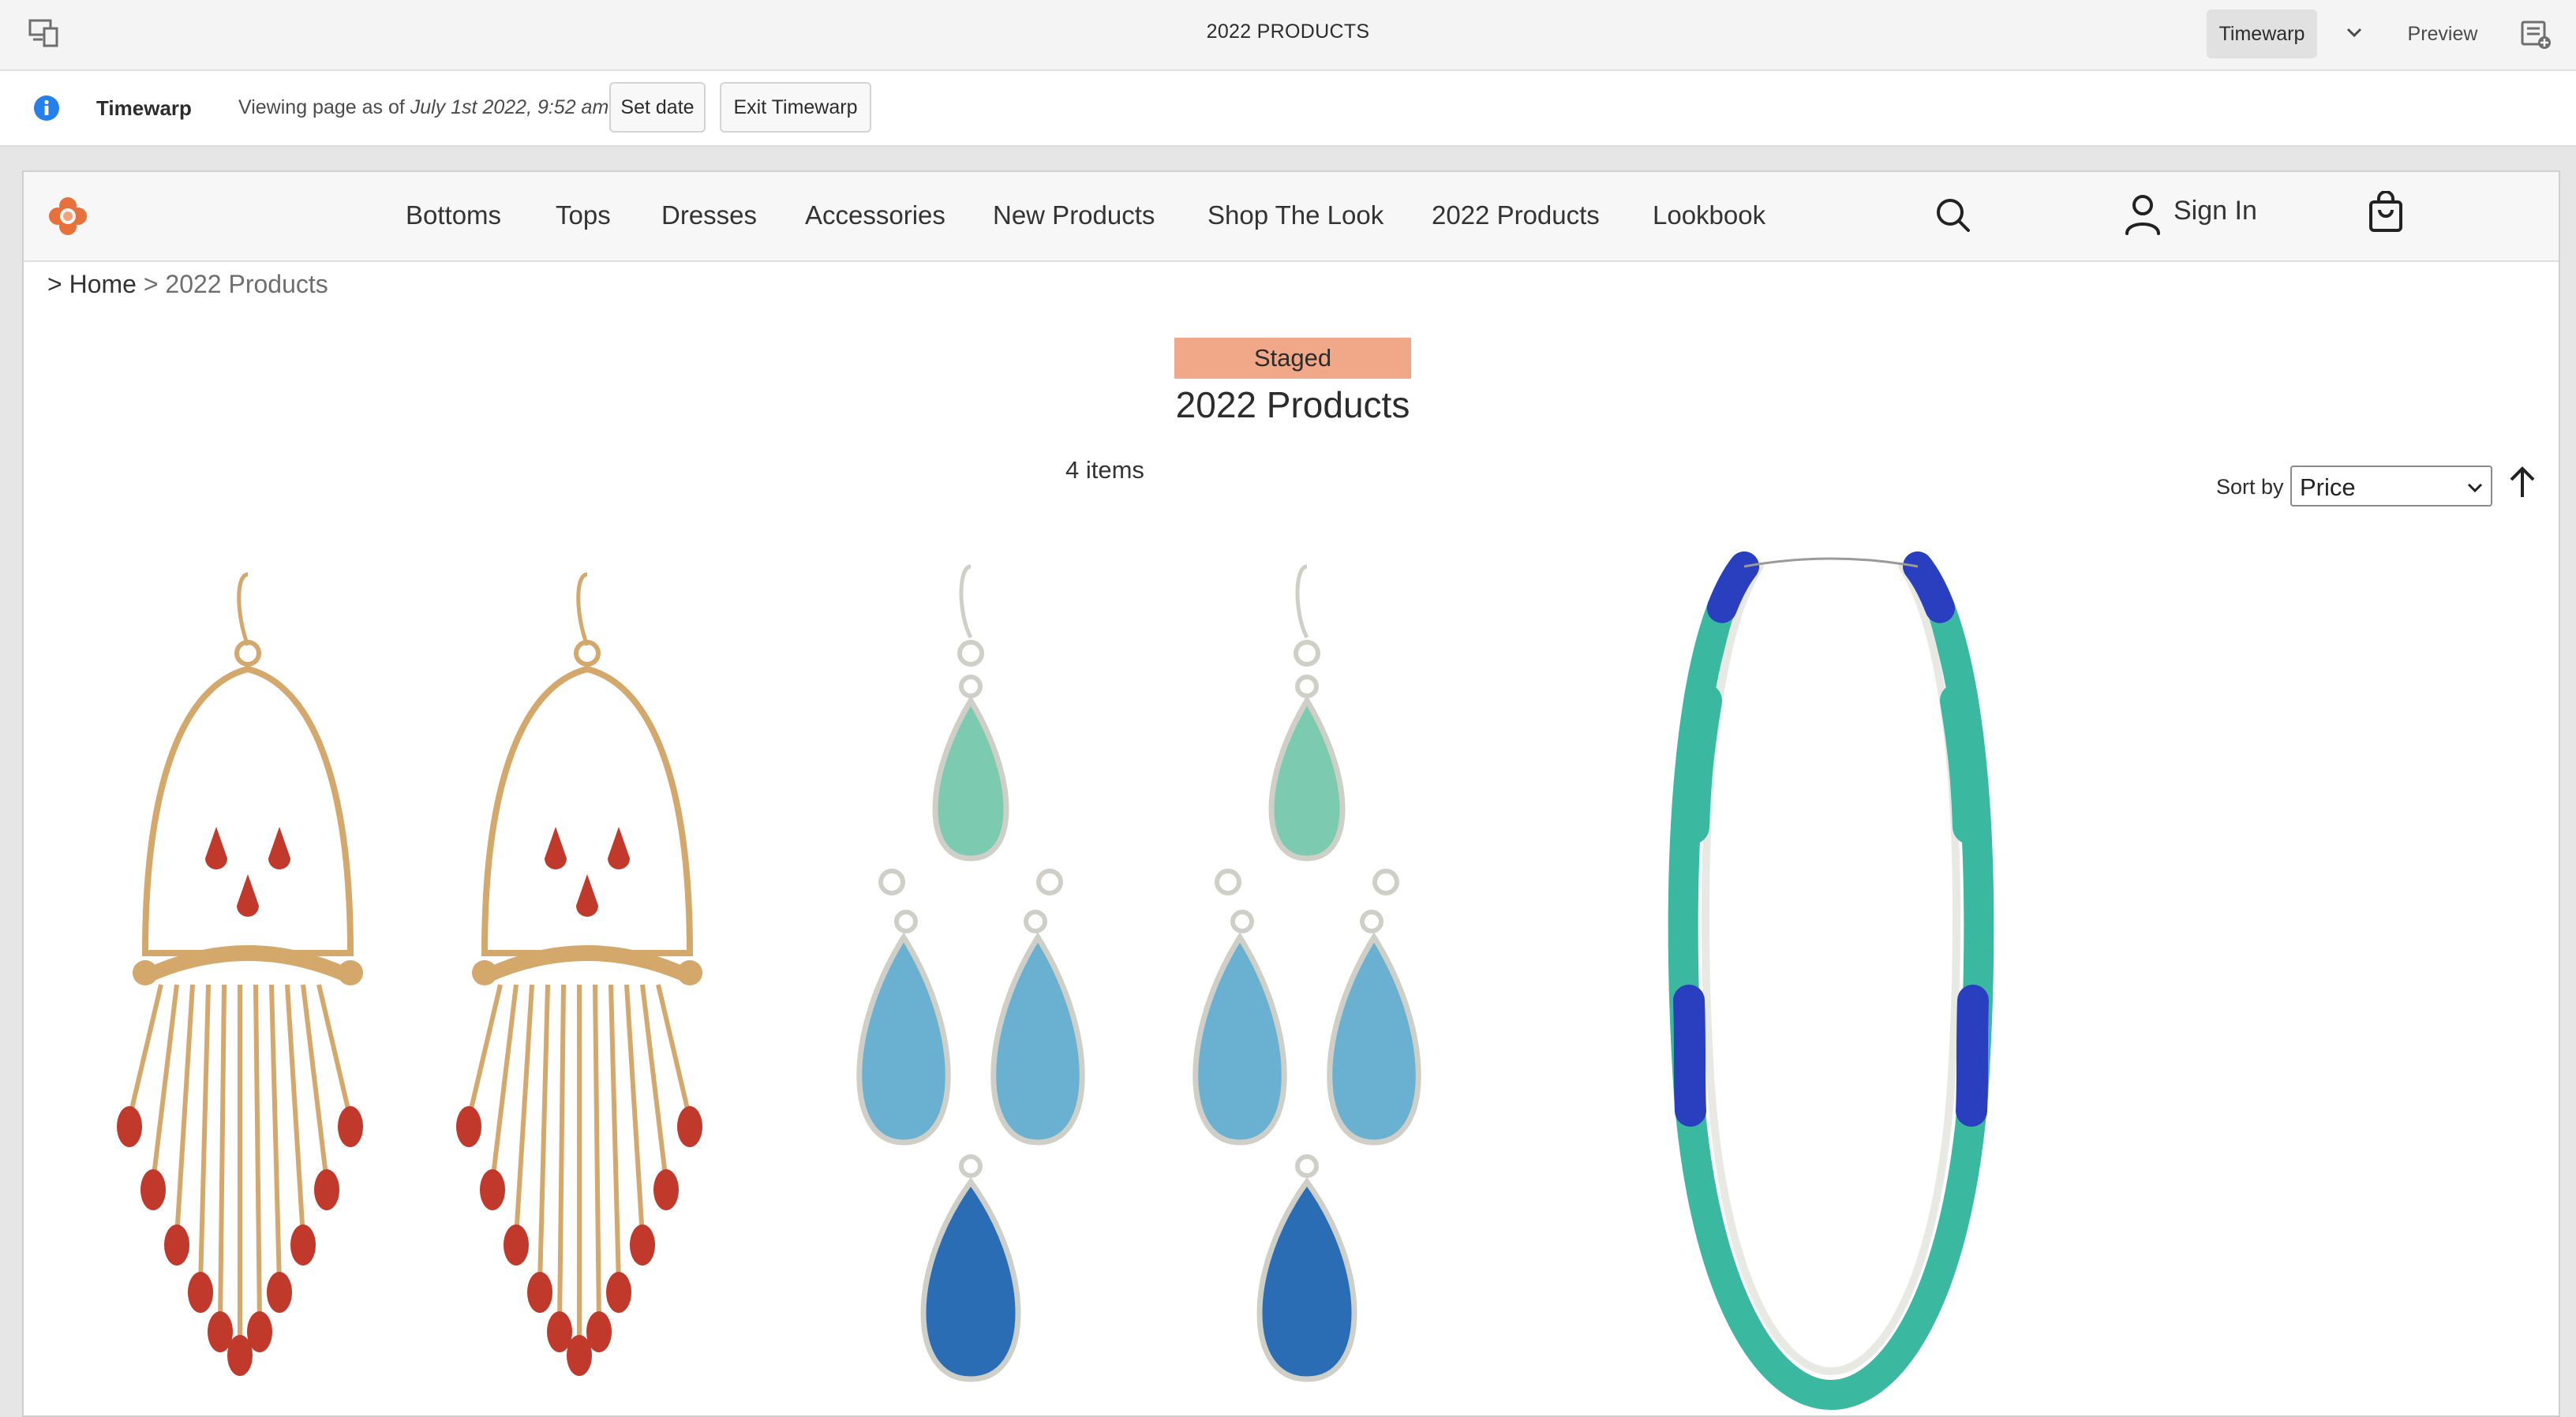 This screenshot has width=2576, height=1417. What do you see at coordinates (2386, 212) in the screenshot?
I see `shopping-bag-icon` at bounding box center [2386, 212].